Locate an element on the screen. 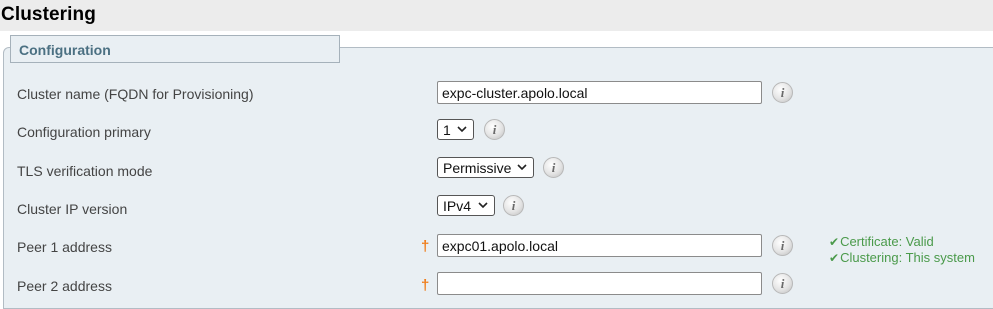 This screenshot has height=309, width=993. cluster-name-label: Cluster name (FQDN for Provisioning) is located at coordinates (135, 94).